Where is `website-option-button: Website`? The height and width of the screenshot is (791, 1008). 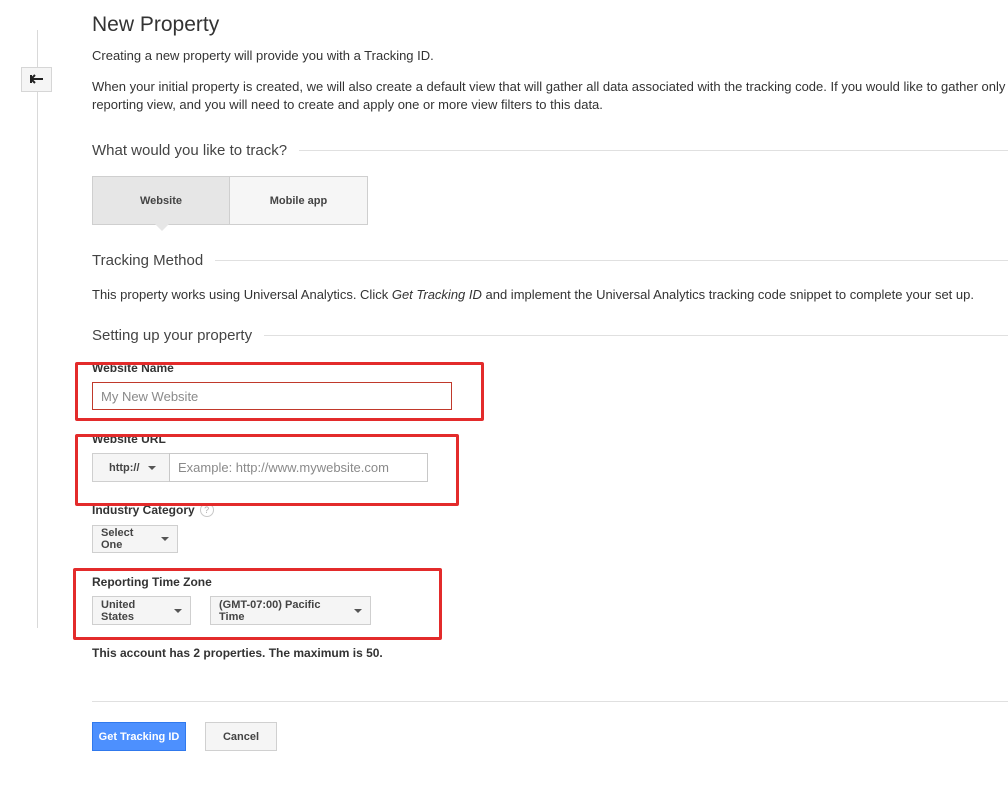 website-option-button: Website is located at coordinates (161, 203).